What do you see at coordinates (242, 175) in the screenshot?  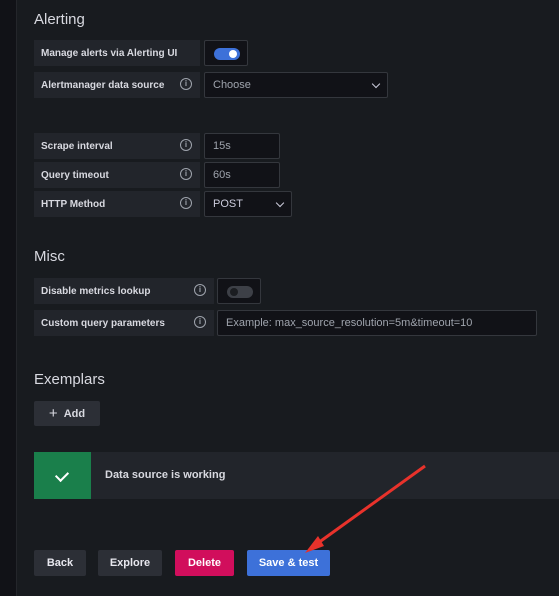 I see `query-timeout-input: 60s` at bounding box center [242, 175].